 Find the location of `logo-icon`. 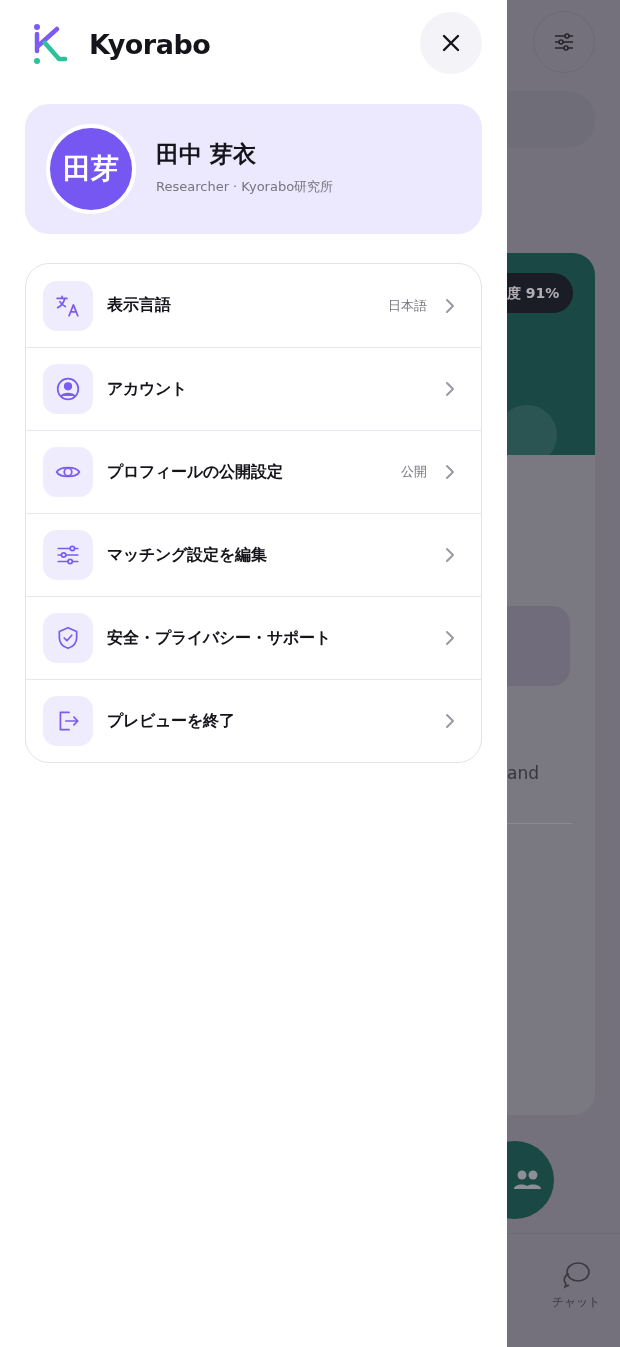

logo-icon is located at coordinates (50, 44).